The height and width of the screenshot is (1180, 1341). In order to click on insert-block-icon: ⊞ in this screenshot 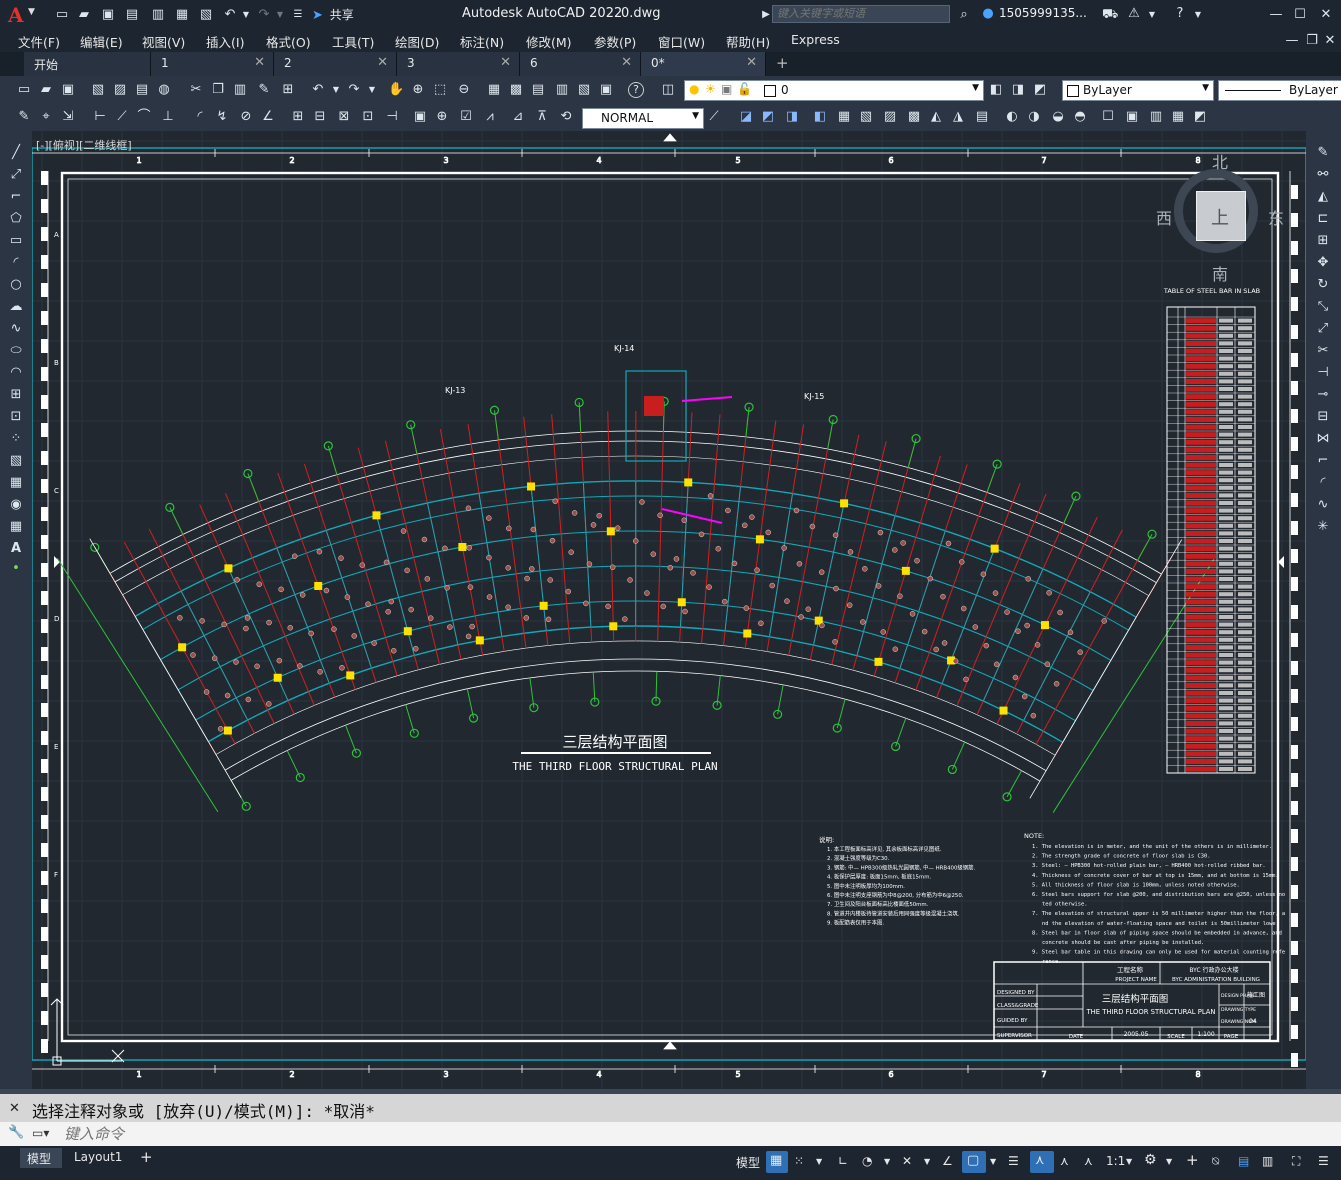, I will do `click(16, 395)`.